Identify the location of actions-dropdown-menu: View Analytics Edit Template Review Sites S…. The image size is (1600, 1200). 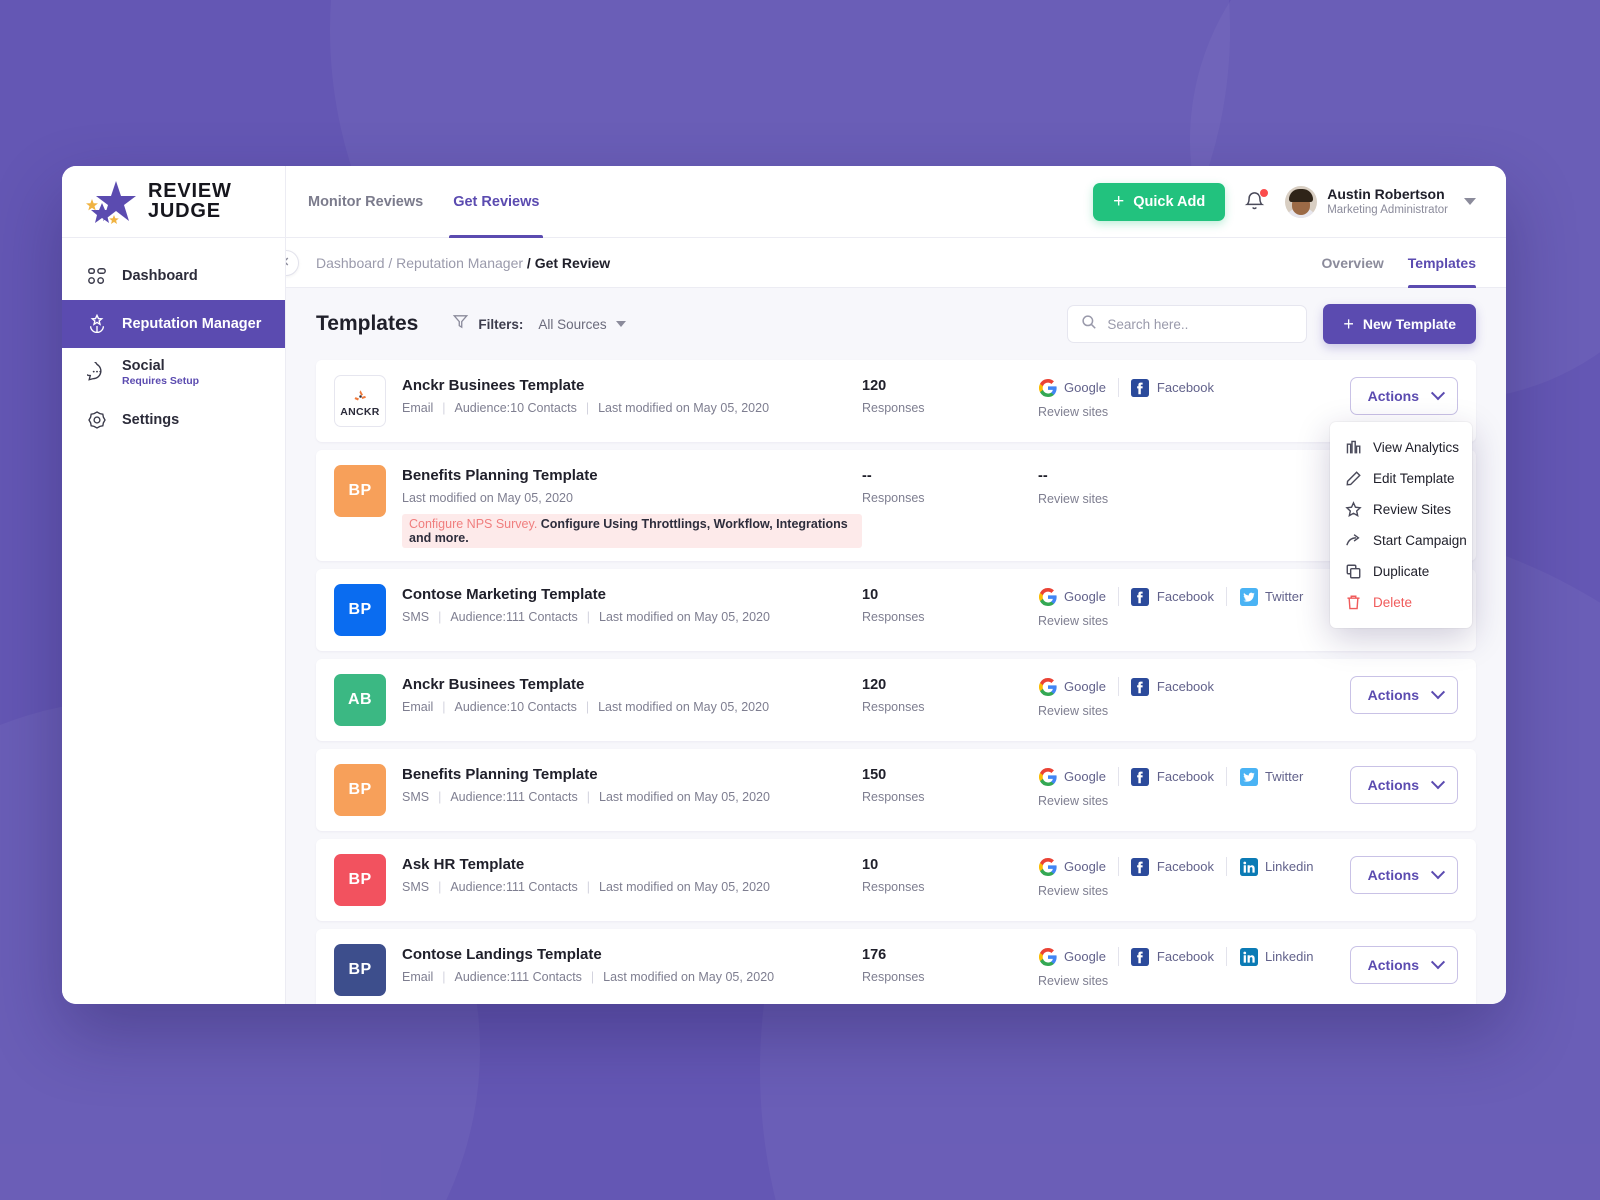
(1401, 525).